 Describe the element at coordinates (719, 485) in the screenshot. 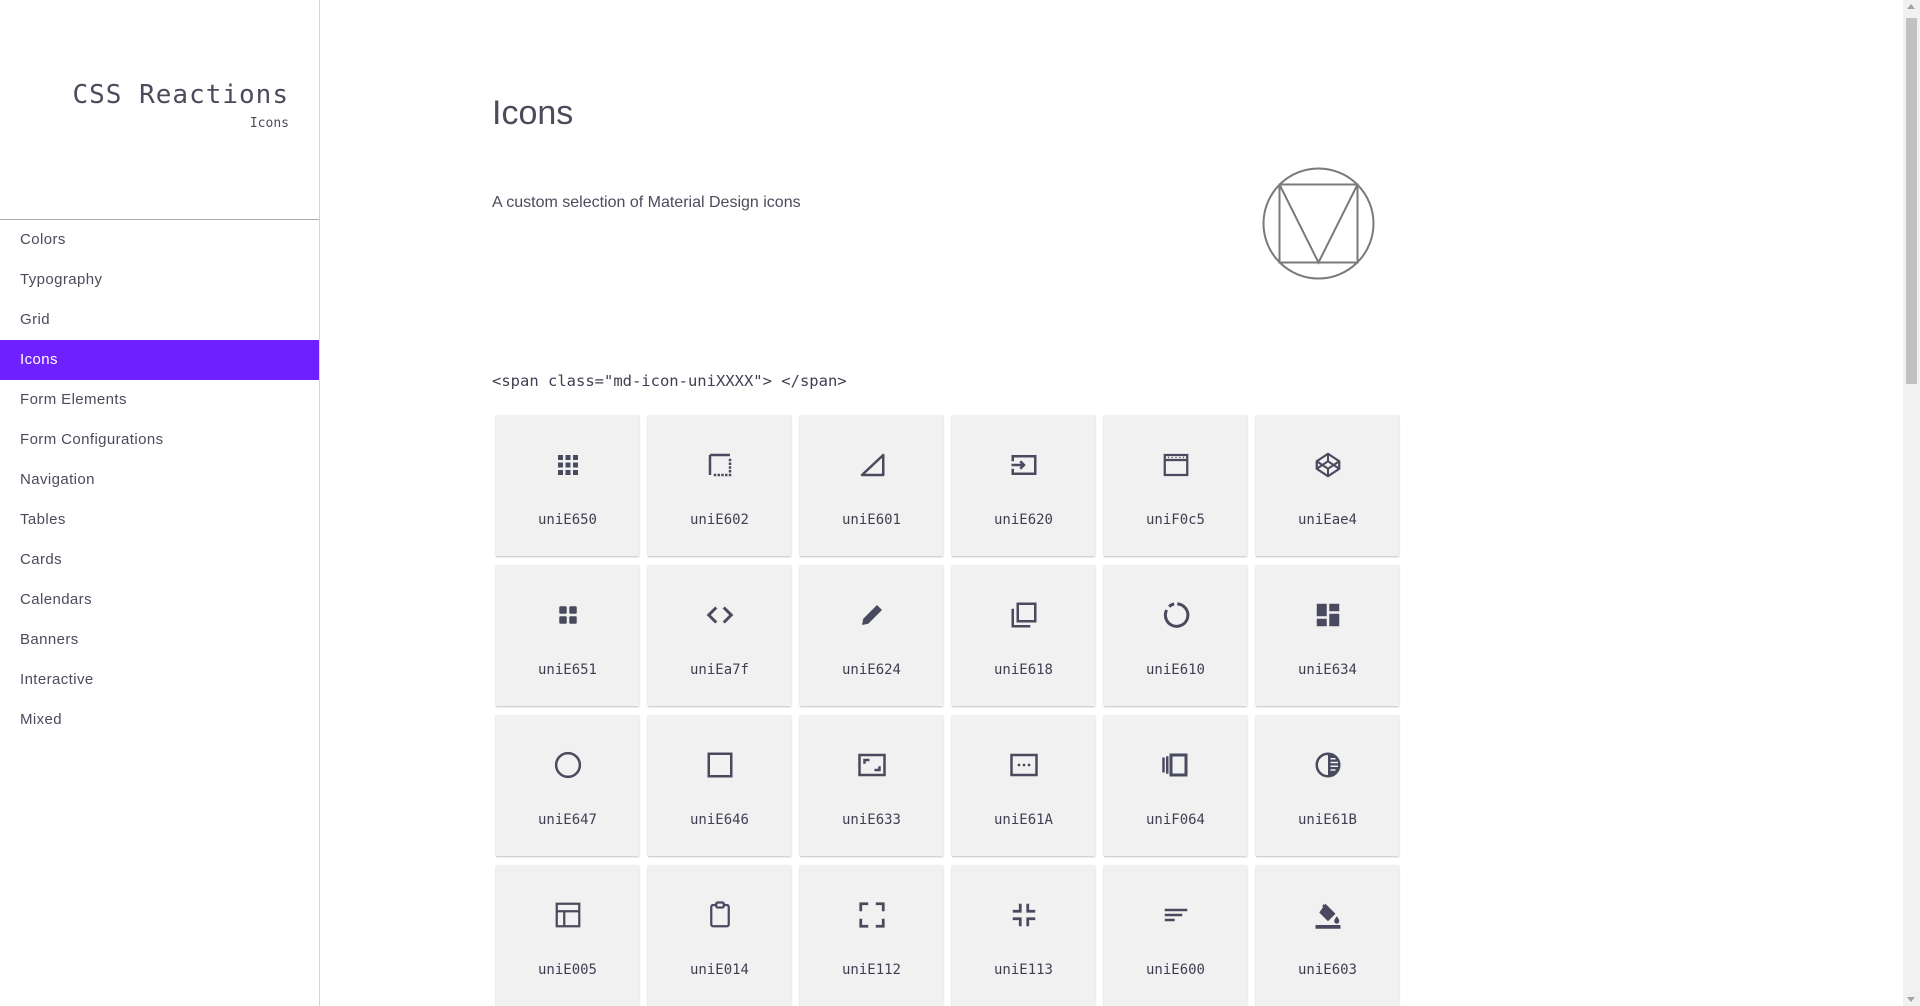

I see `icon-tile: uniE602` at that location.